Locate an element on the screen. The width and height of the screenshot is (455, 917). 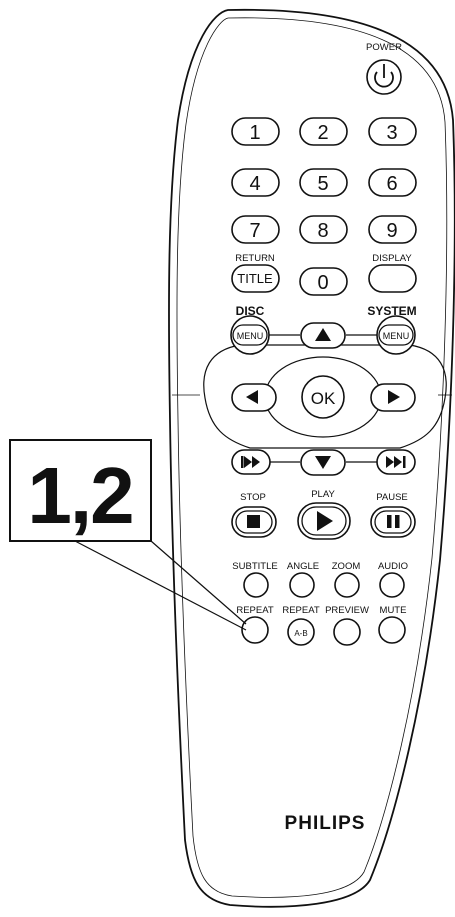
ok-label: OK is located at coordinates (323, 398).